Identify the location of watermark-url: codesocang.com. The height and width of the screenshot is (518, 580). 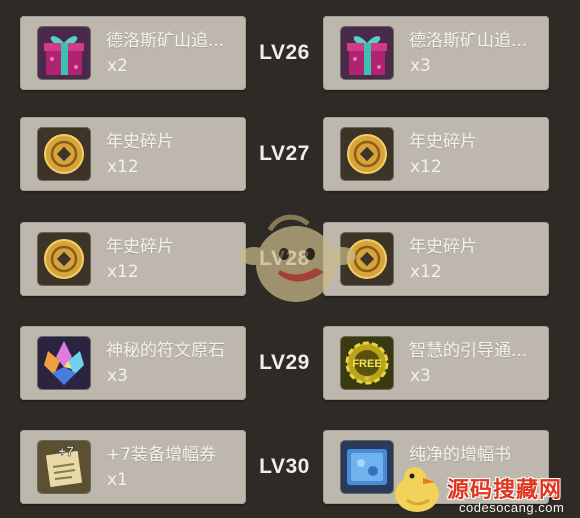
(512, 507).